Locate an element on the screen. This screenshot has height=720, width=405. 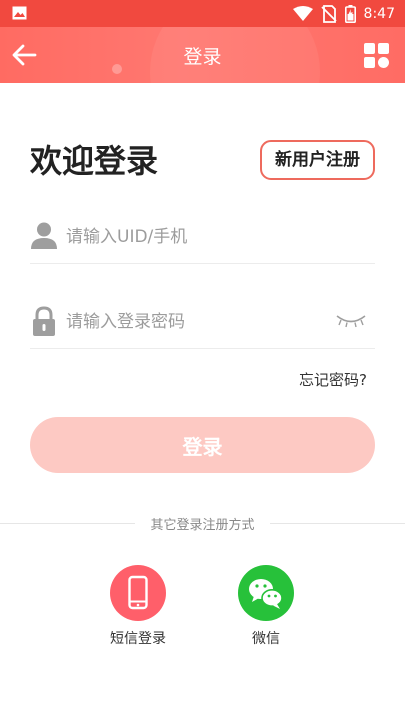
app-bar: 登录 is located at coordinates (202, 55).